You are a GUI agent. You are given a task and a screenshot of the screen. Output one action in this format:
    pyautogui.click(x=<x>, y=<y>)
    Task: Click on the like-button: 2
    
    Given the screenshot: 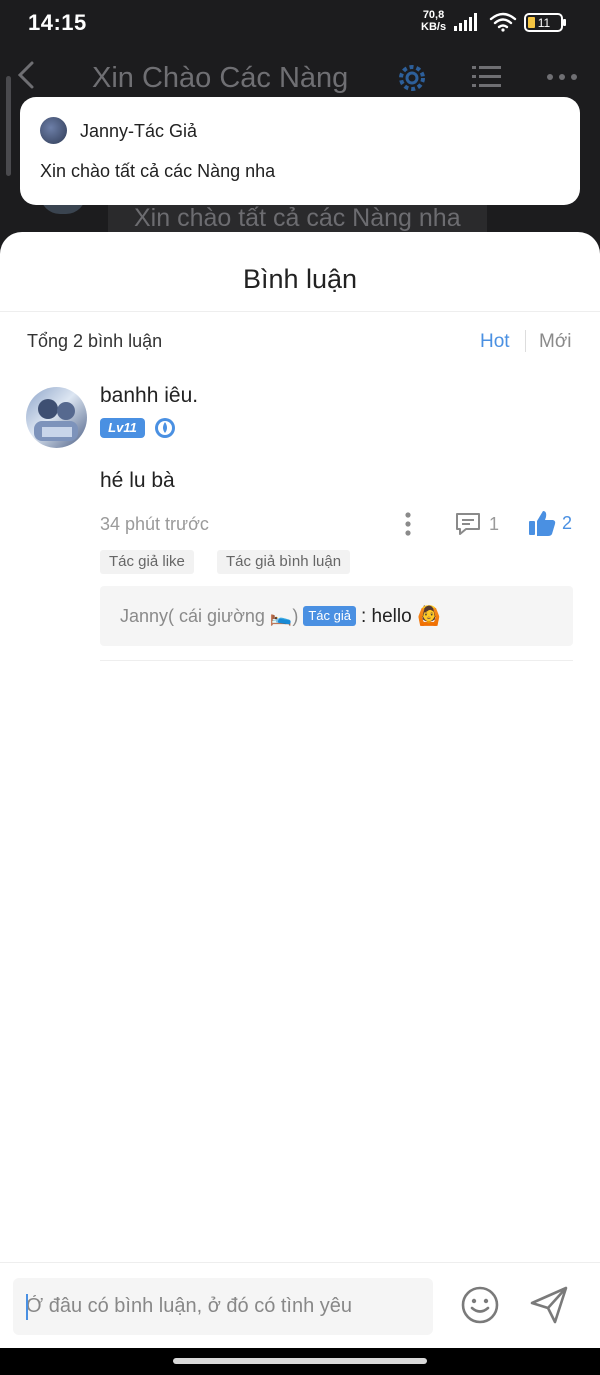 What is the action you would take?
    pyautogui.click(x=550, y=523)
    